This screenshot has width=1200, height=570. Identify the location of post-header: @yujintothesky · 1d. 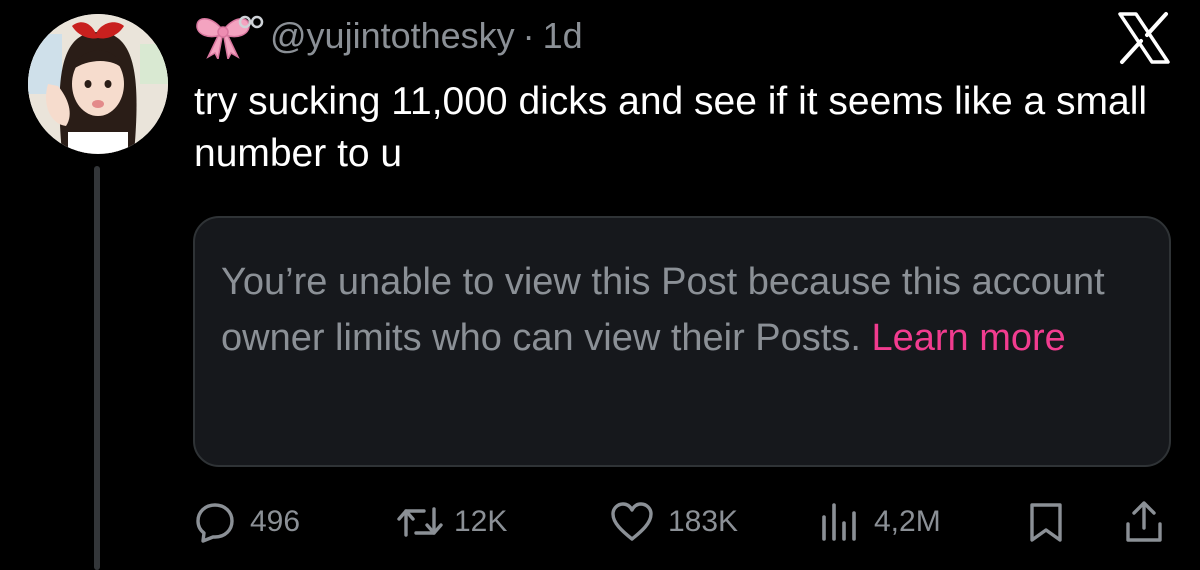
(388, 37).